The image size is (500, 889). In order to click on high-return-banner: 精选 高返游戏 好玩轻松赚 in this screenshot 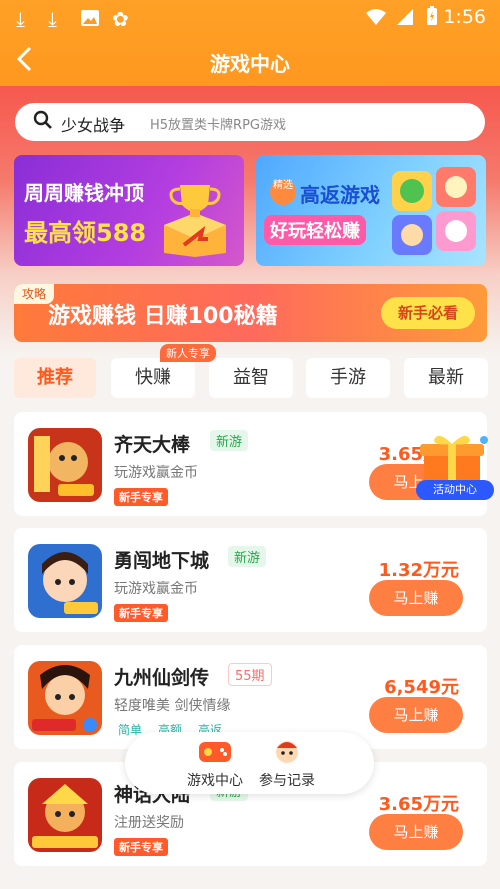, I will do `click(371, 210)`.